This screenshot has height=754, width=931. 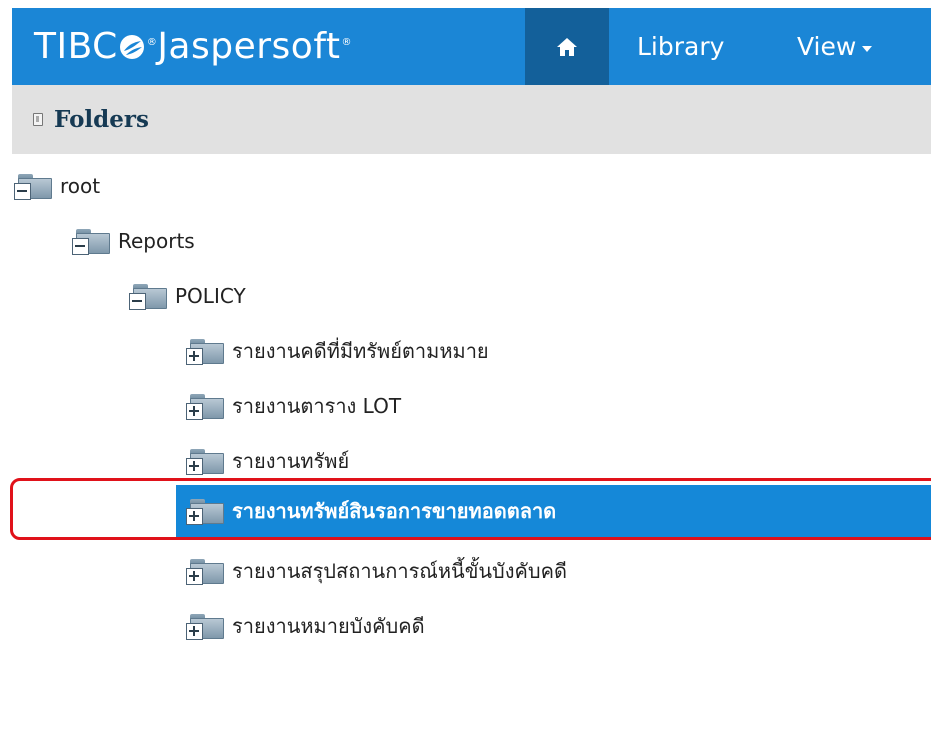 I want to click on tree-node-report-4-selected: รายงานทรัพย์สินรอการขายทอดตลาด, so click(x=553, y=511).